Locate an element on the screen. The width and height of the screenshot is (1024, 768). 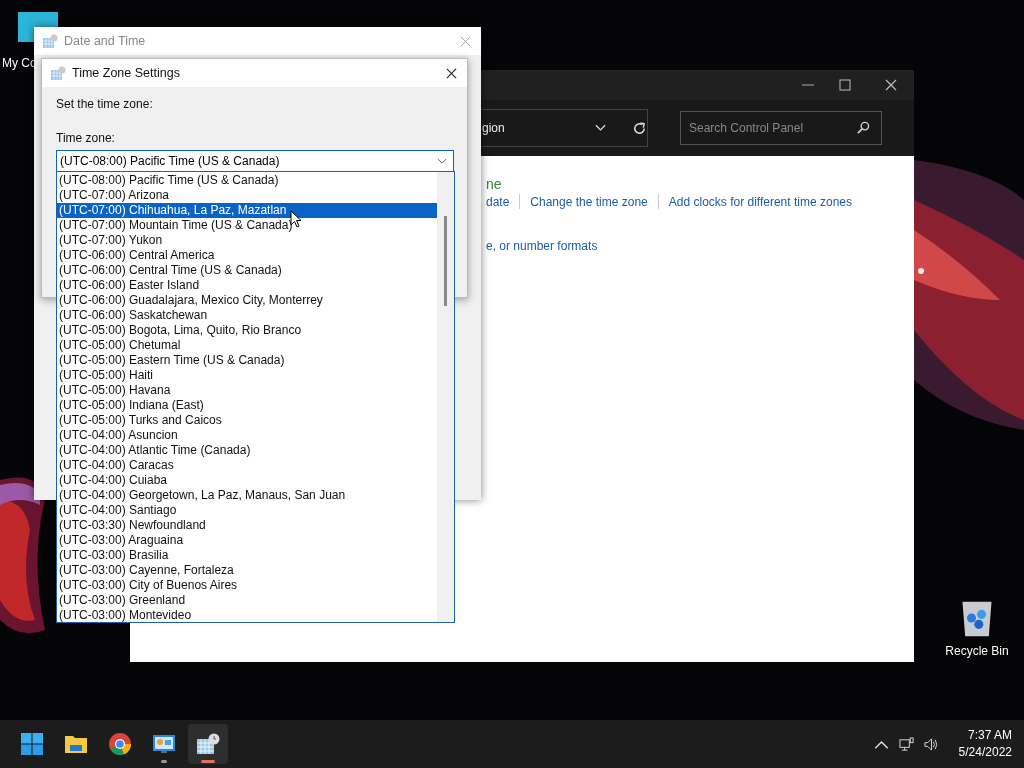
time-zone-option: (UTC-04:00) Santiago is located at coordinates (247, 510).